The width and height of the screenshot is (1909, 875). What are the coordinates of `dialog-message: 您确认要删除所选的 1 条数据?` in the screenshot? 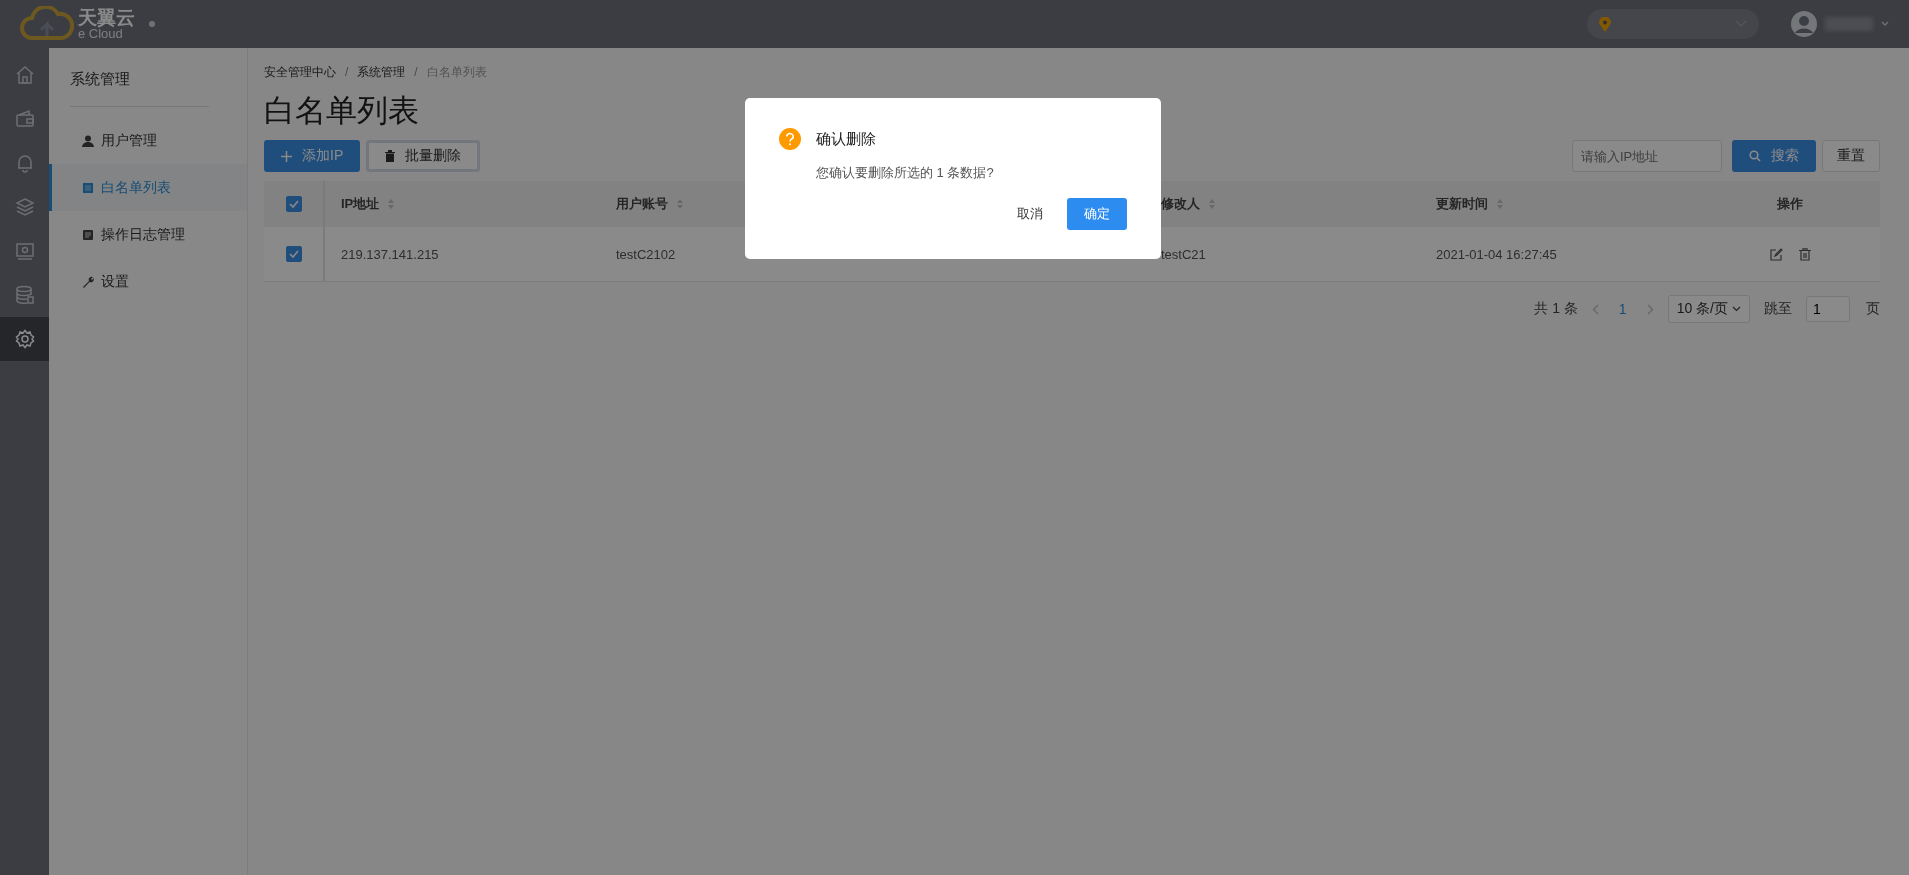 It's located at (905, 173).